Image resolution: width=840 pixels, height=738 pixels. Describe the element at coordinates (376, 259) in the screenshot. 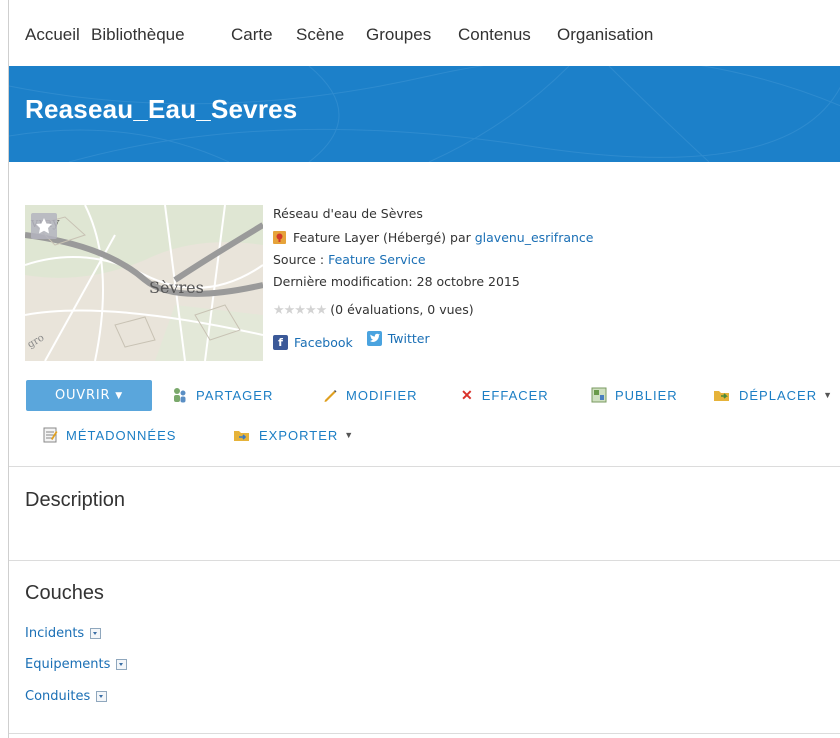

I see `source-link: Feature Service` at that location.